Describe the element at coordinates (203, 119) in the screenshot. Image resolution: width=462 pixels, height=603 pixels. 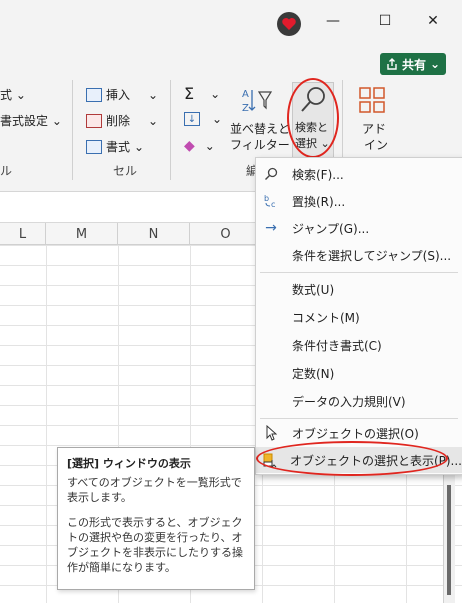
I see `fill-button: ↓ ⌄` at that location.